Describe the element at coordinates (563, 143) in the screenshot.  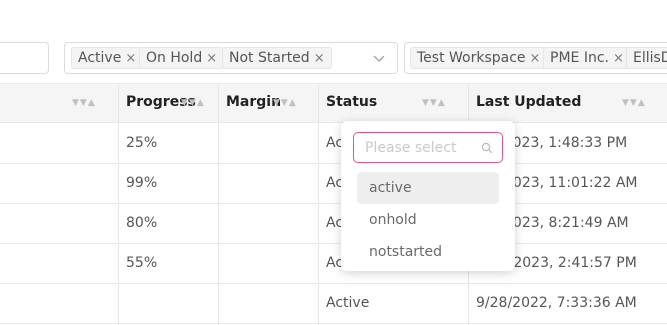
I see `cell-last-updated: /2023, 1:48:33 PM` at that location.